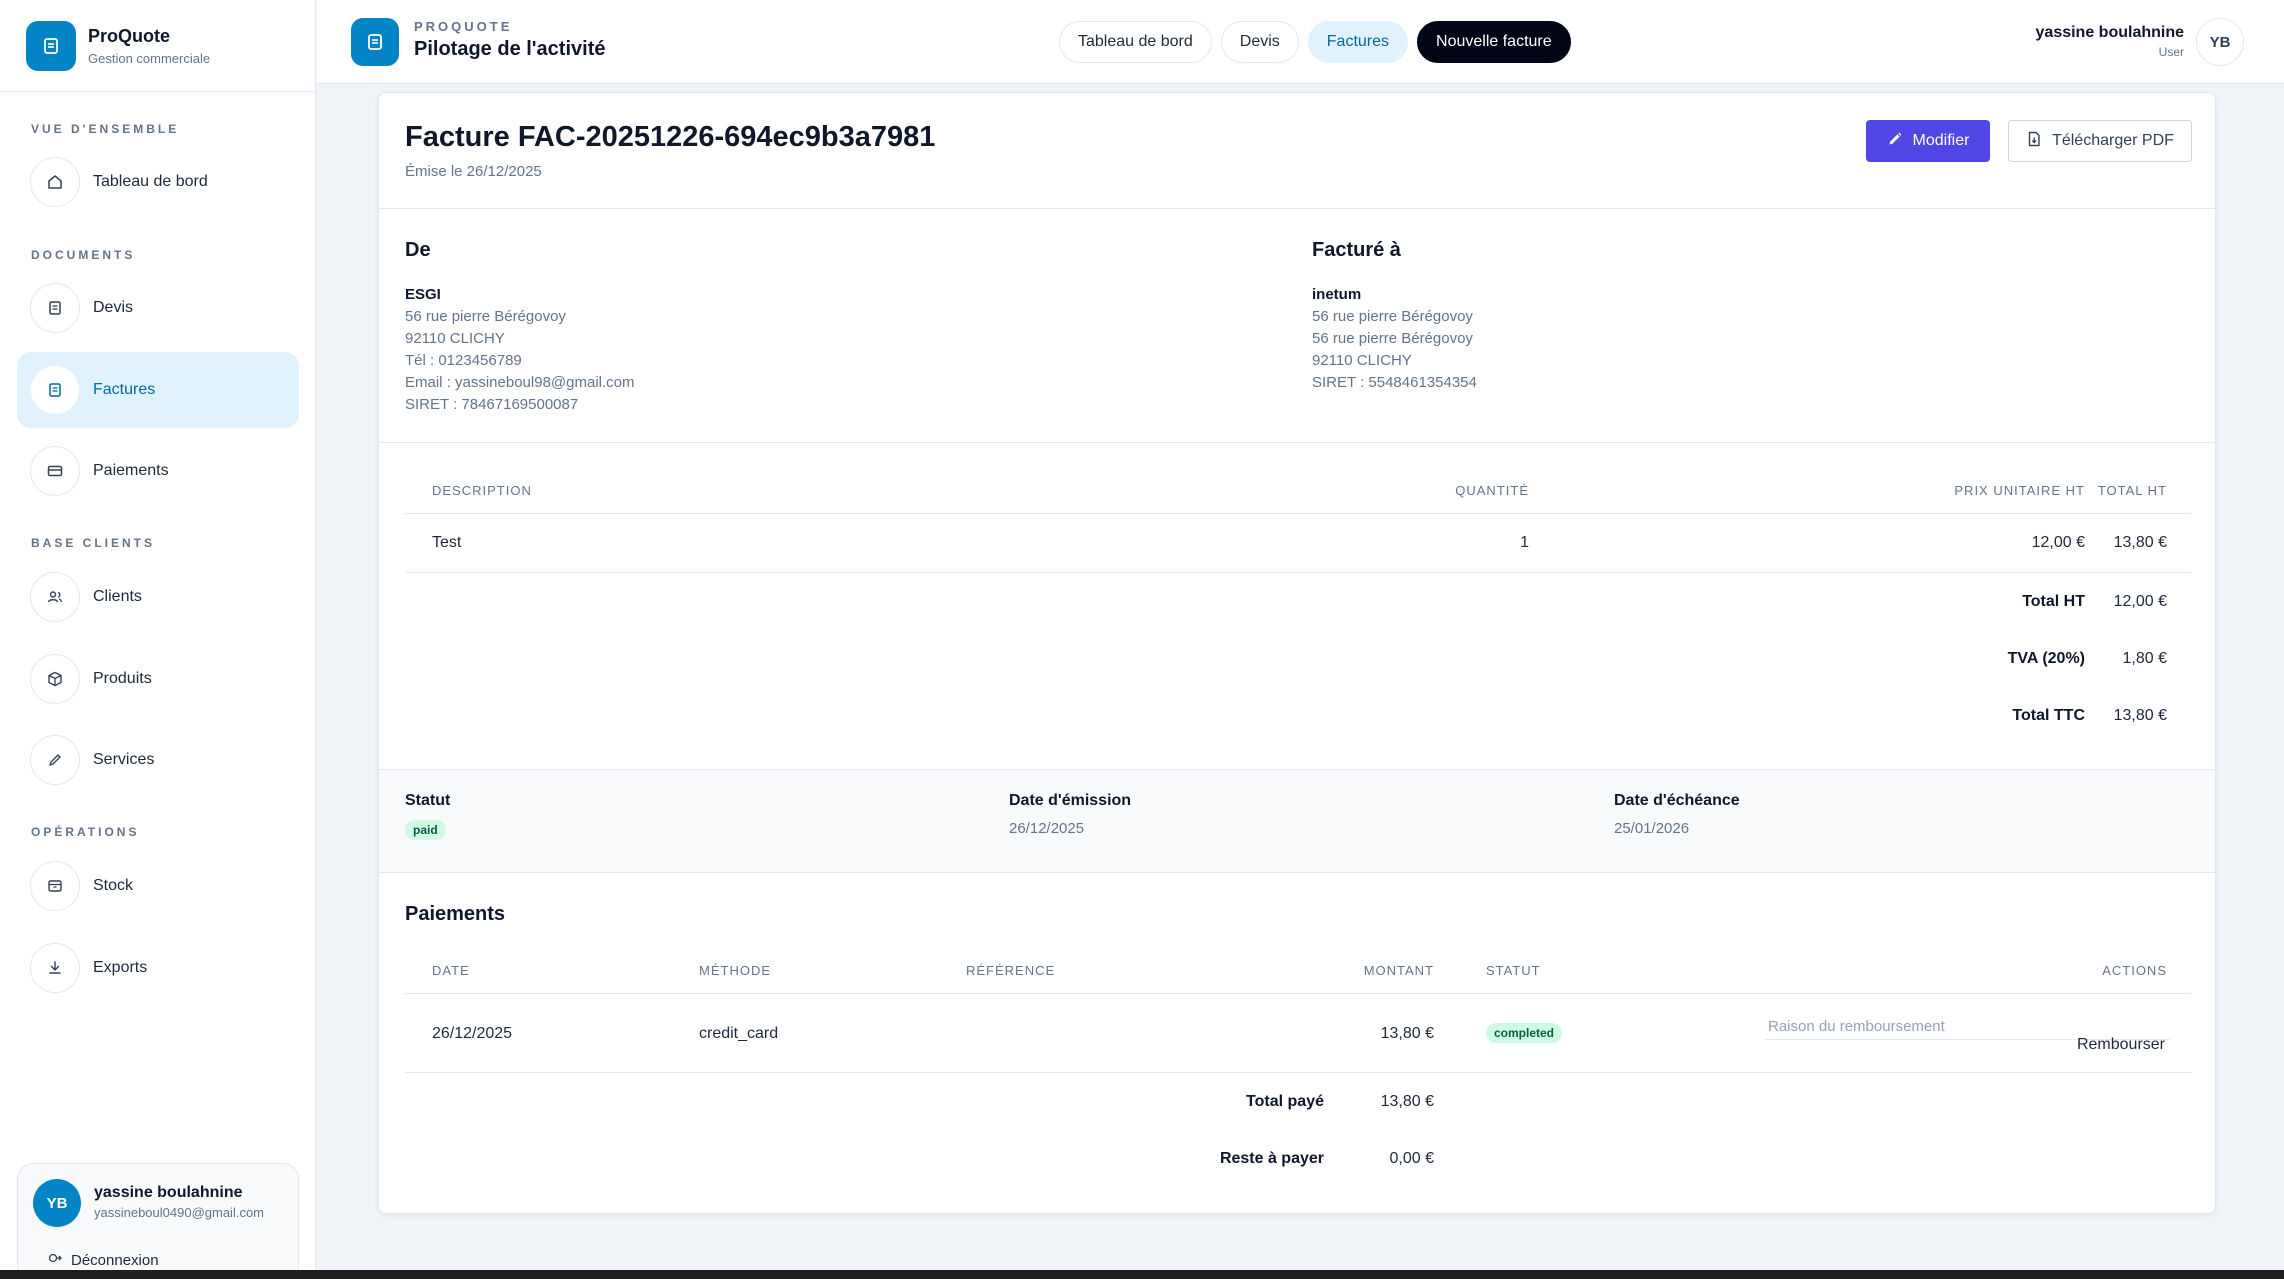  Describe the element at coordinates (455, 914) in the screenshot. I see `payments-title: Paiements` at that location.